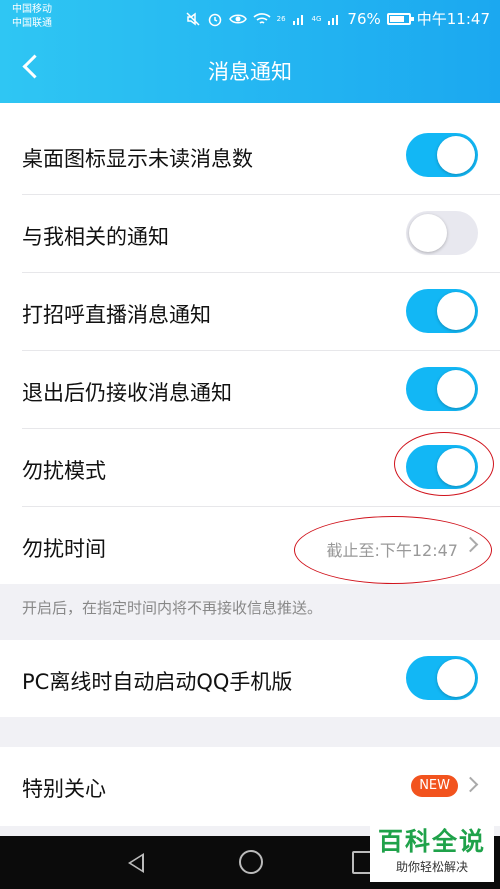 The height and width of the screenshot is (889, 500). What do you see at coordinates (214, 19) in the screenshot?
I see `alarm-icon` at bounding box center [214, 19].